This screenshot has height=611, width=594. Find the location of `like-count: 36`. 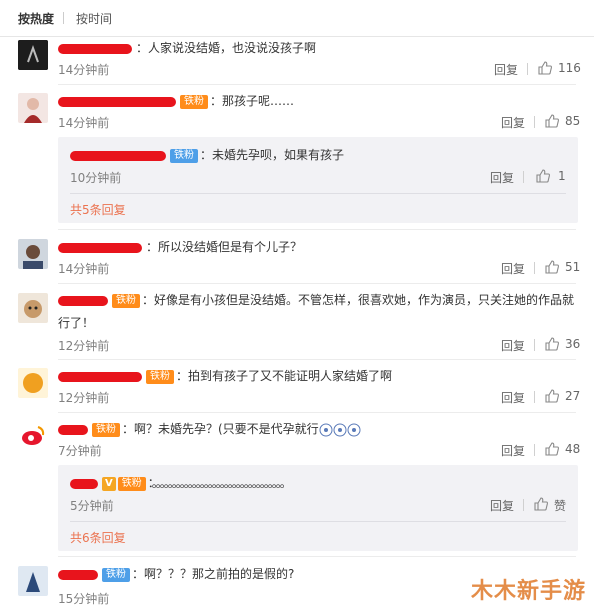

like-count: 36 is located at coordinates (573, 344).